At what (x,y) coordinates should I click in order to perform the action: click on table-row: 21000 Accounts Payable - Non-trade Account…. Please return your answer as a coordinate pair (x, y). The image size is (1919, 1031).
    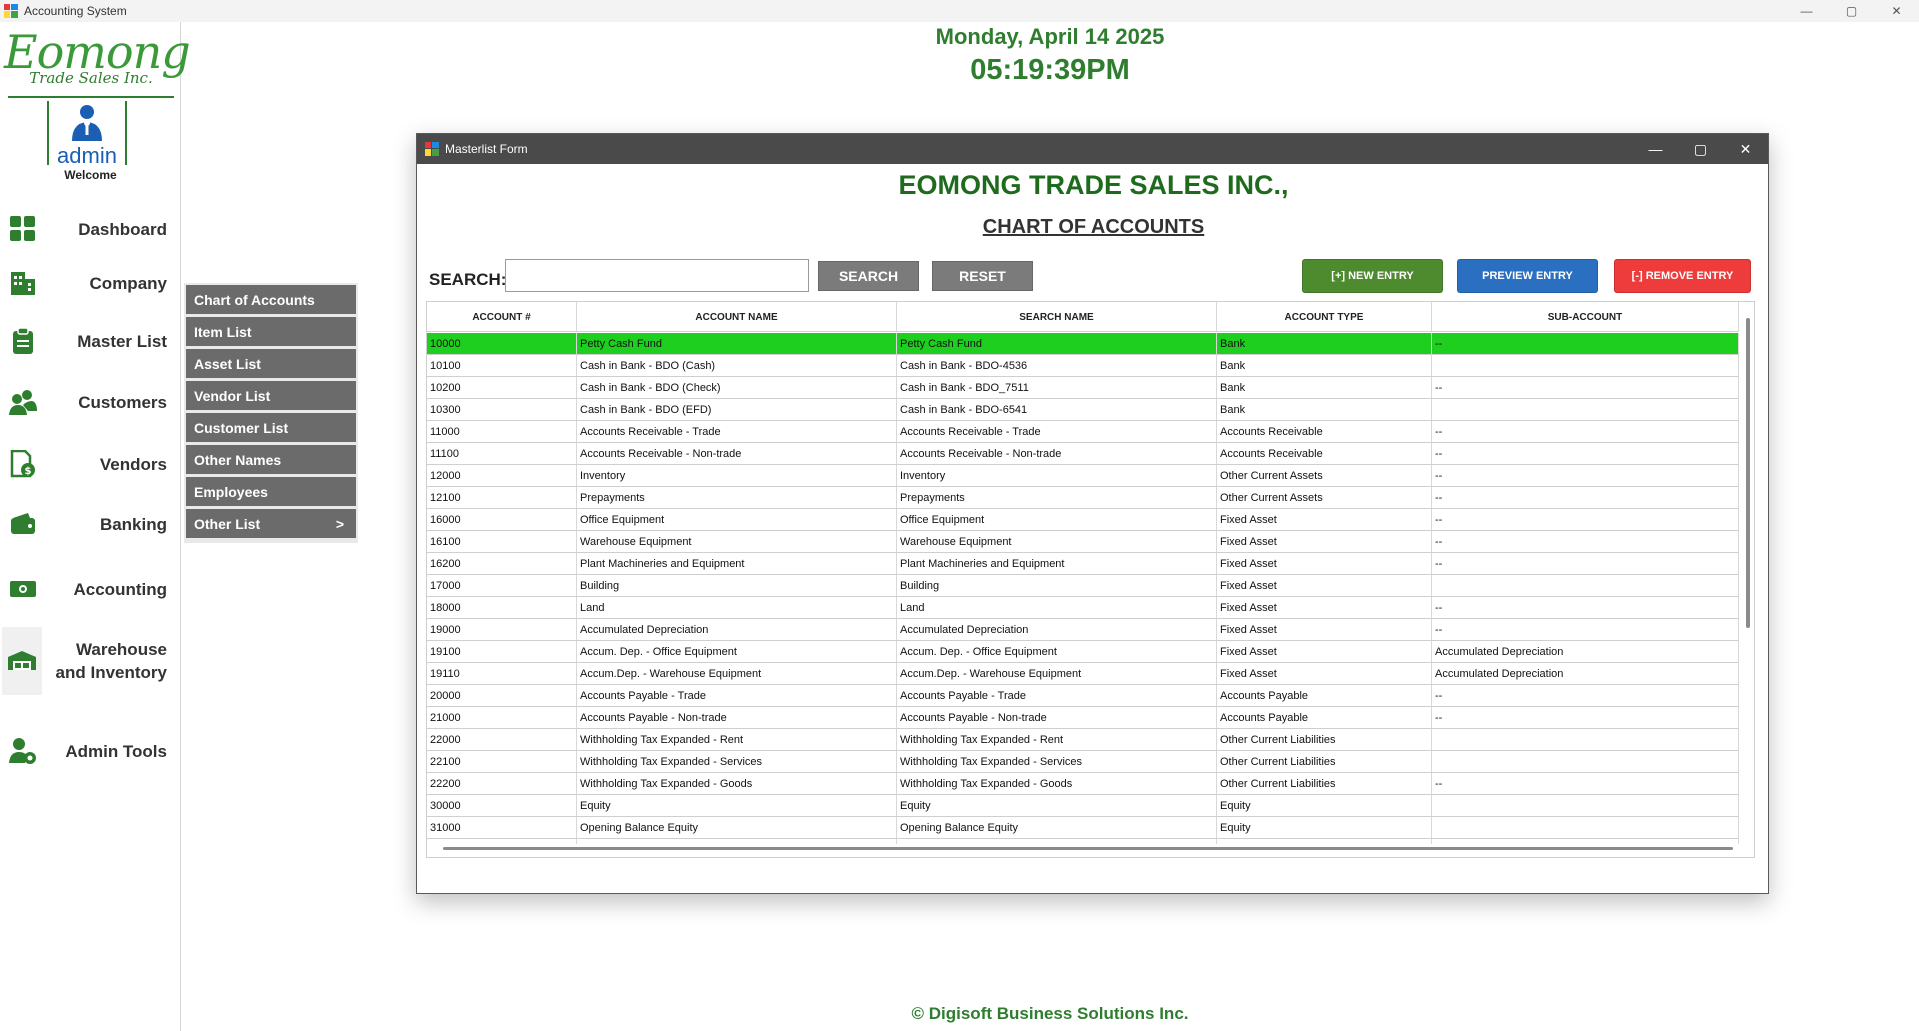
    Looking at the image, I should click on (1083, 718).